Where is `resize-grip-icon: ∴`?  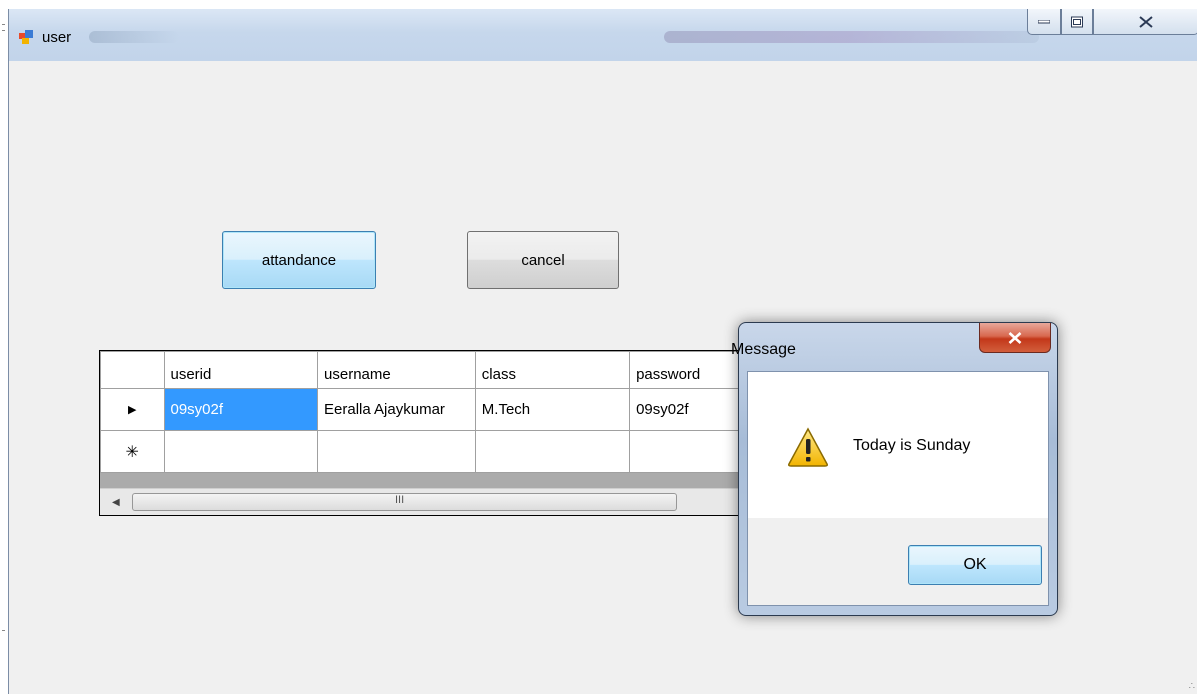
resize-grip-icon: ∴ is located at coordinates (1192, 686).